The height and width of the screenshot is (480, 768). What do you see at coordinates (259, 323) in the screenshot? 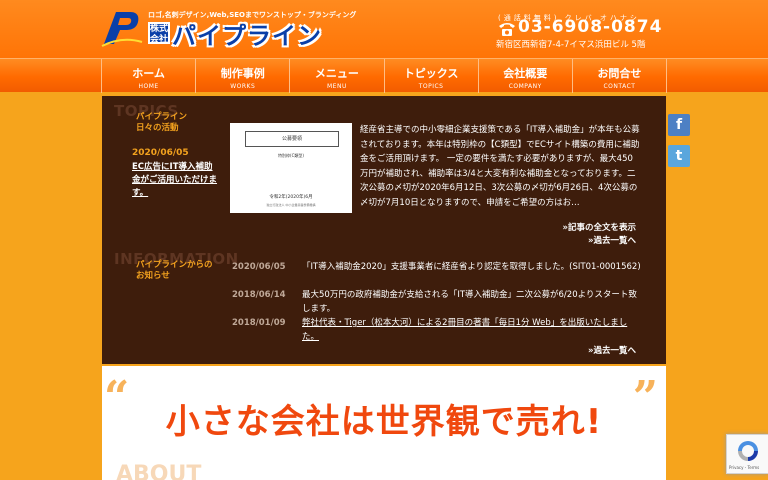
I see `info-date: 2018/01/09` at bounding box center [259, 323].